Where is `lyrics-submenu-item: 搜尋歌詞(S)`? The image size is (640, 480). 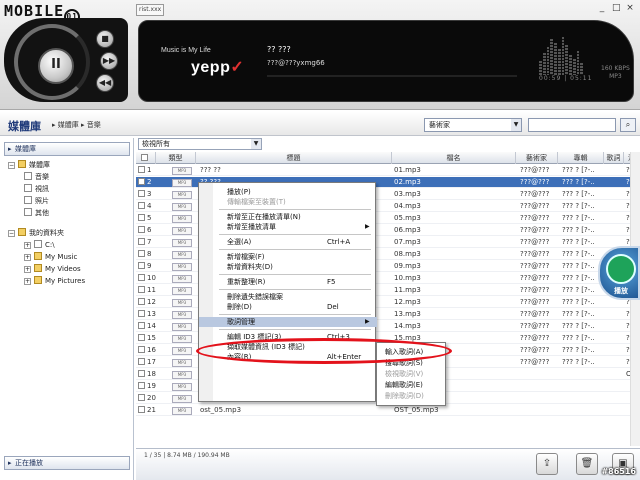 lyrics-submenu-item: 搜尋歌詞(S) is located at coordinates (412, 363).